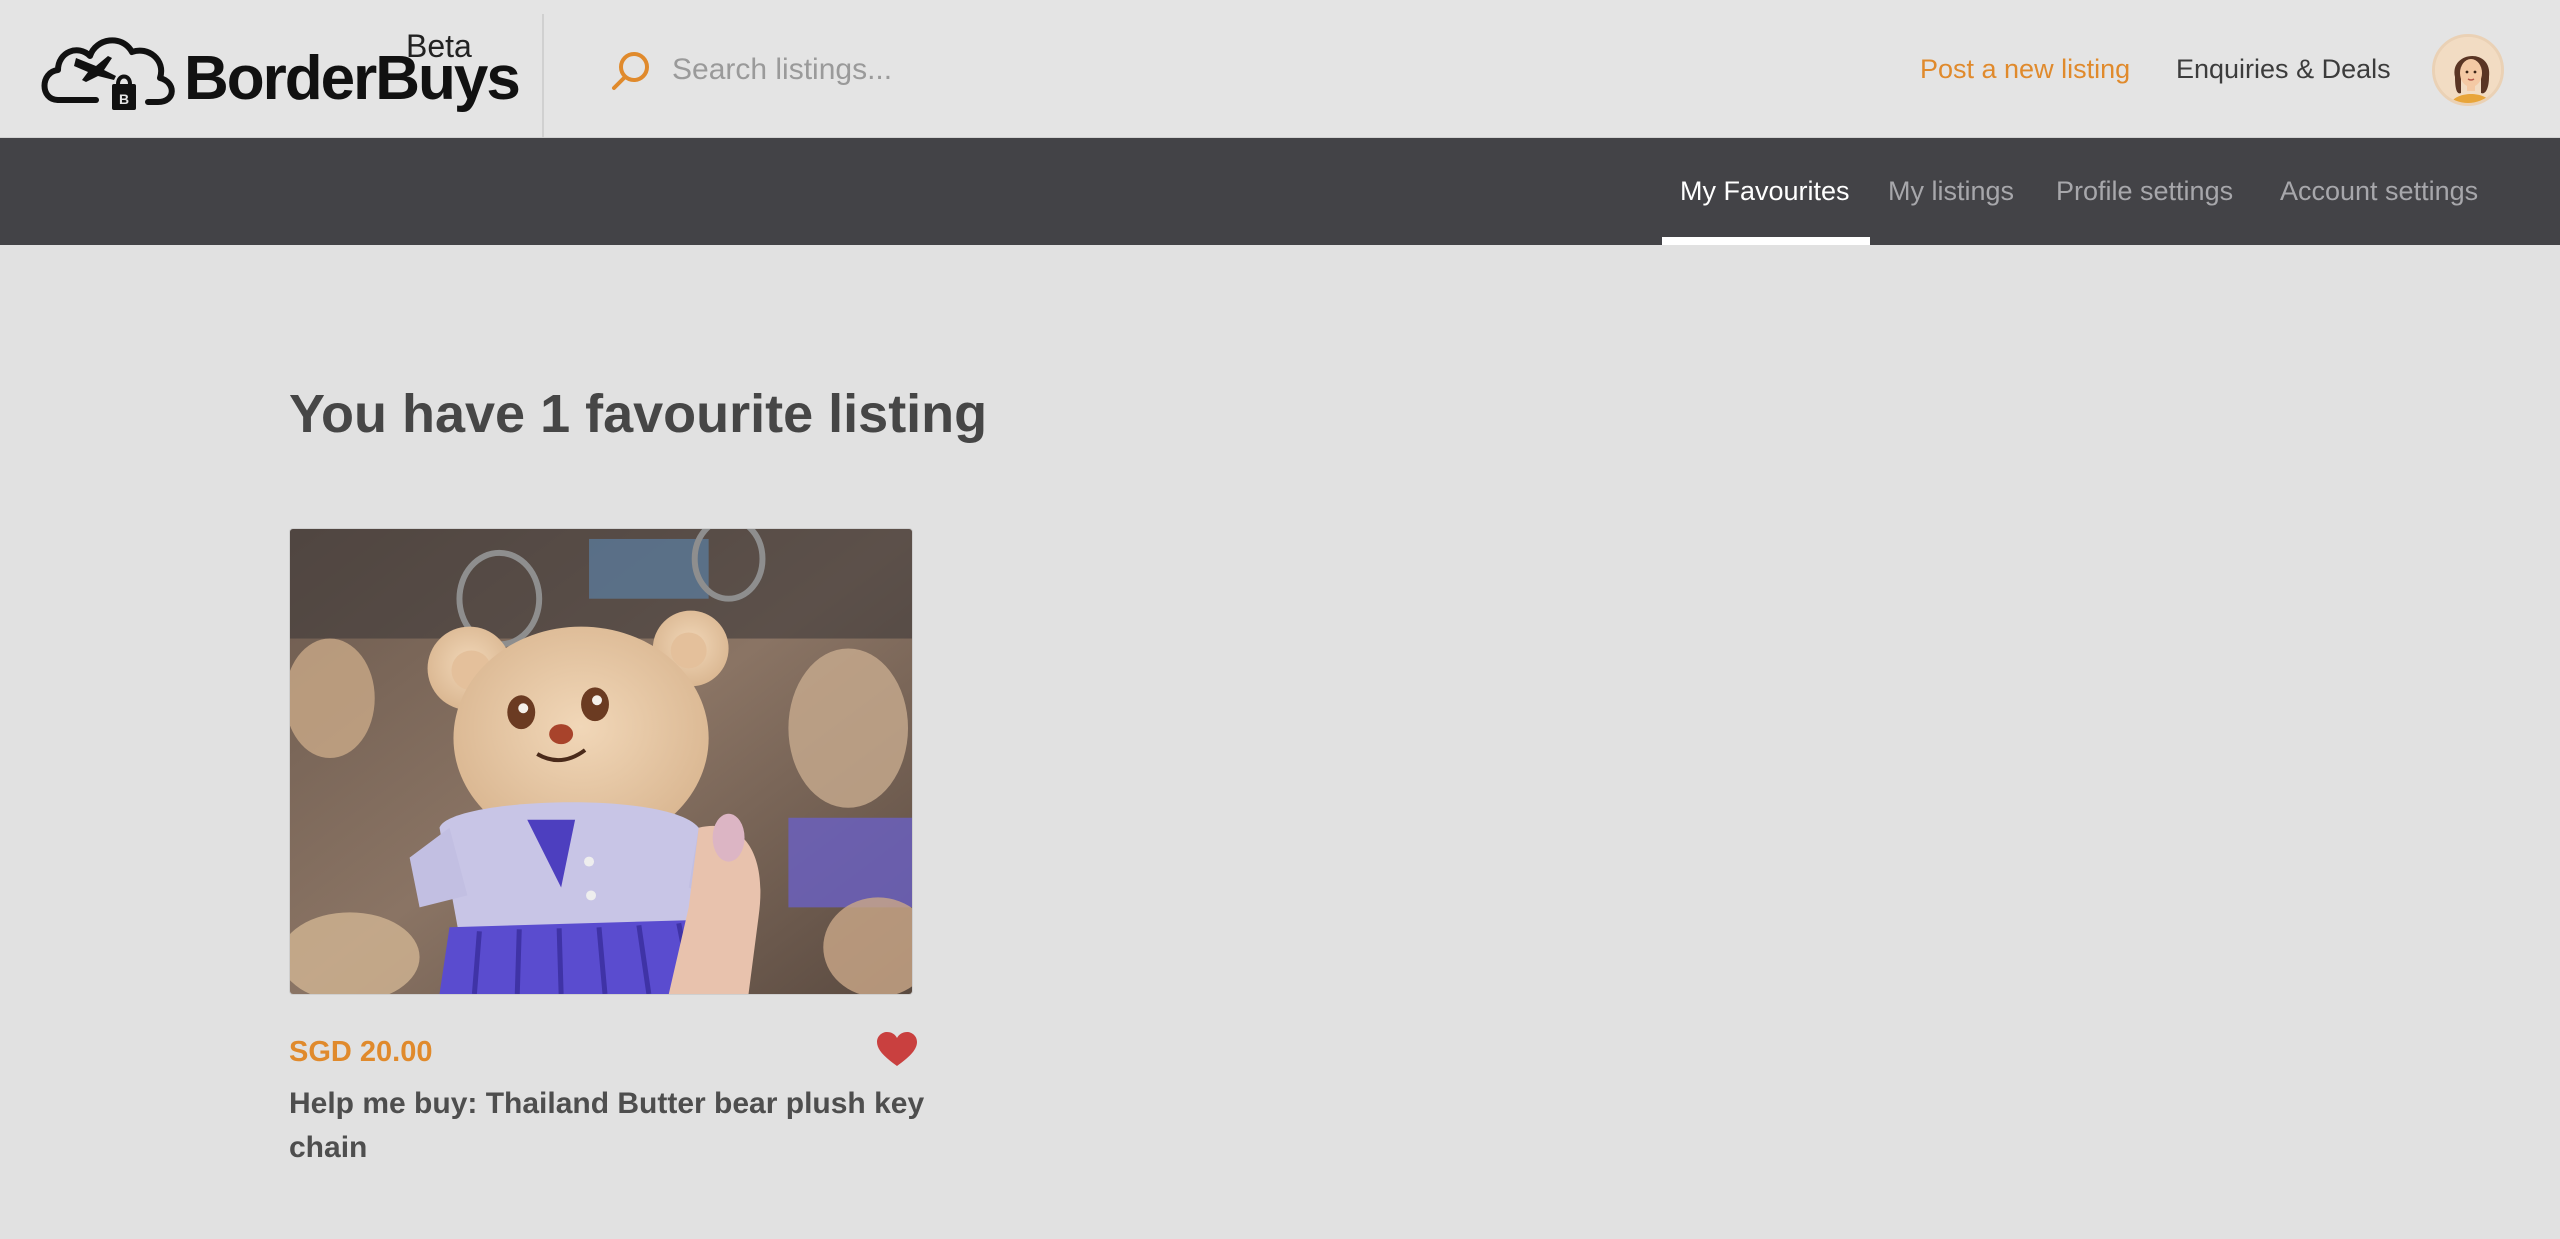 The image size is (2560, 1239). Describe the element at coordinates (631, 70) in the screenshot. I see `search-icon` at that location.